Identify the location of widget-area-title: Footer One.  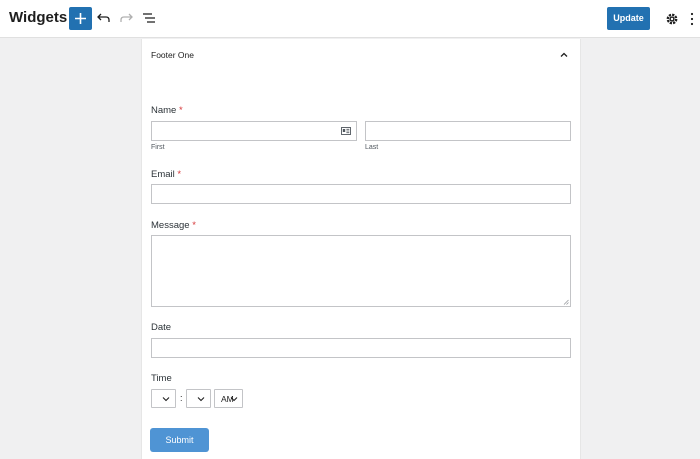
(172, 55).